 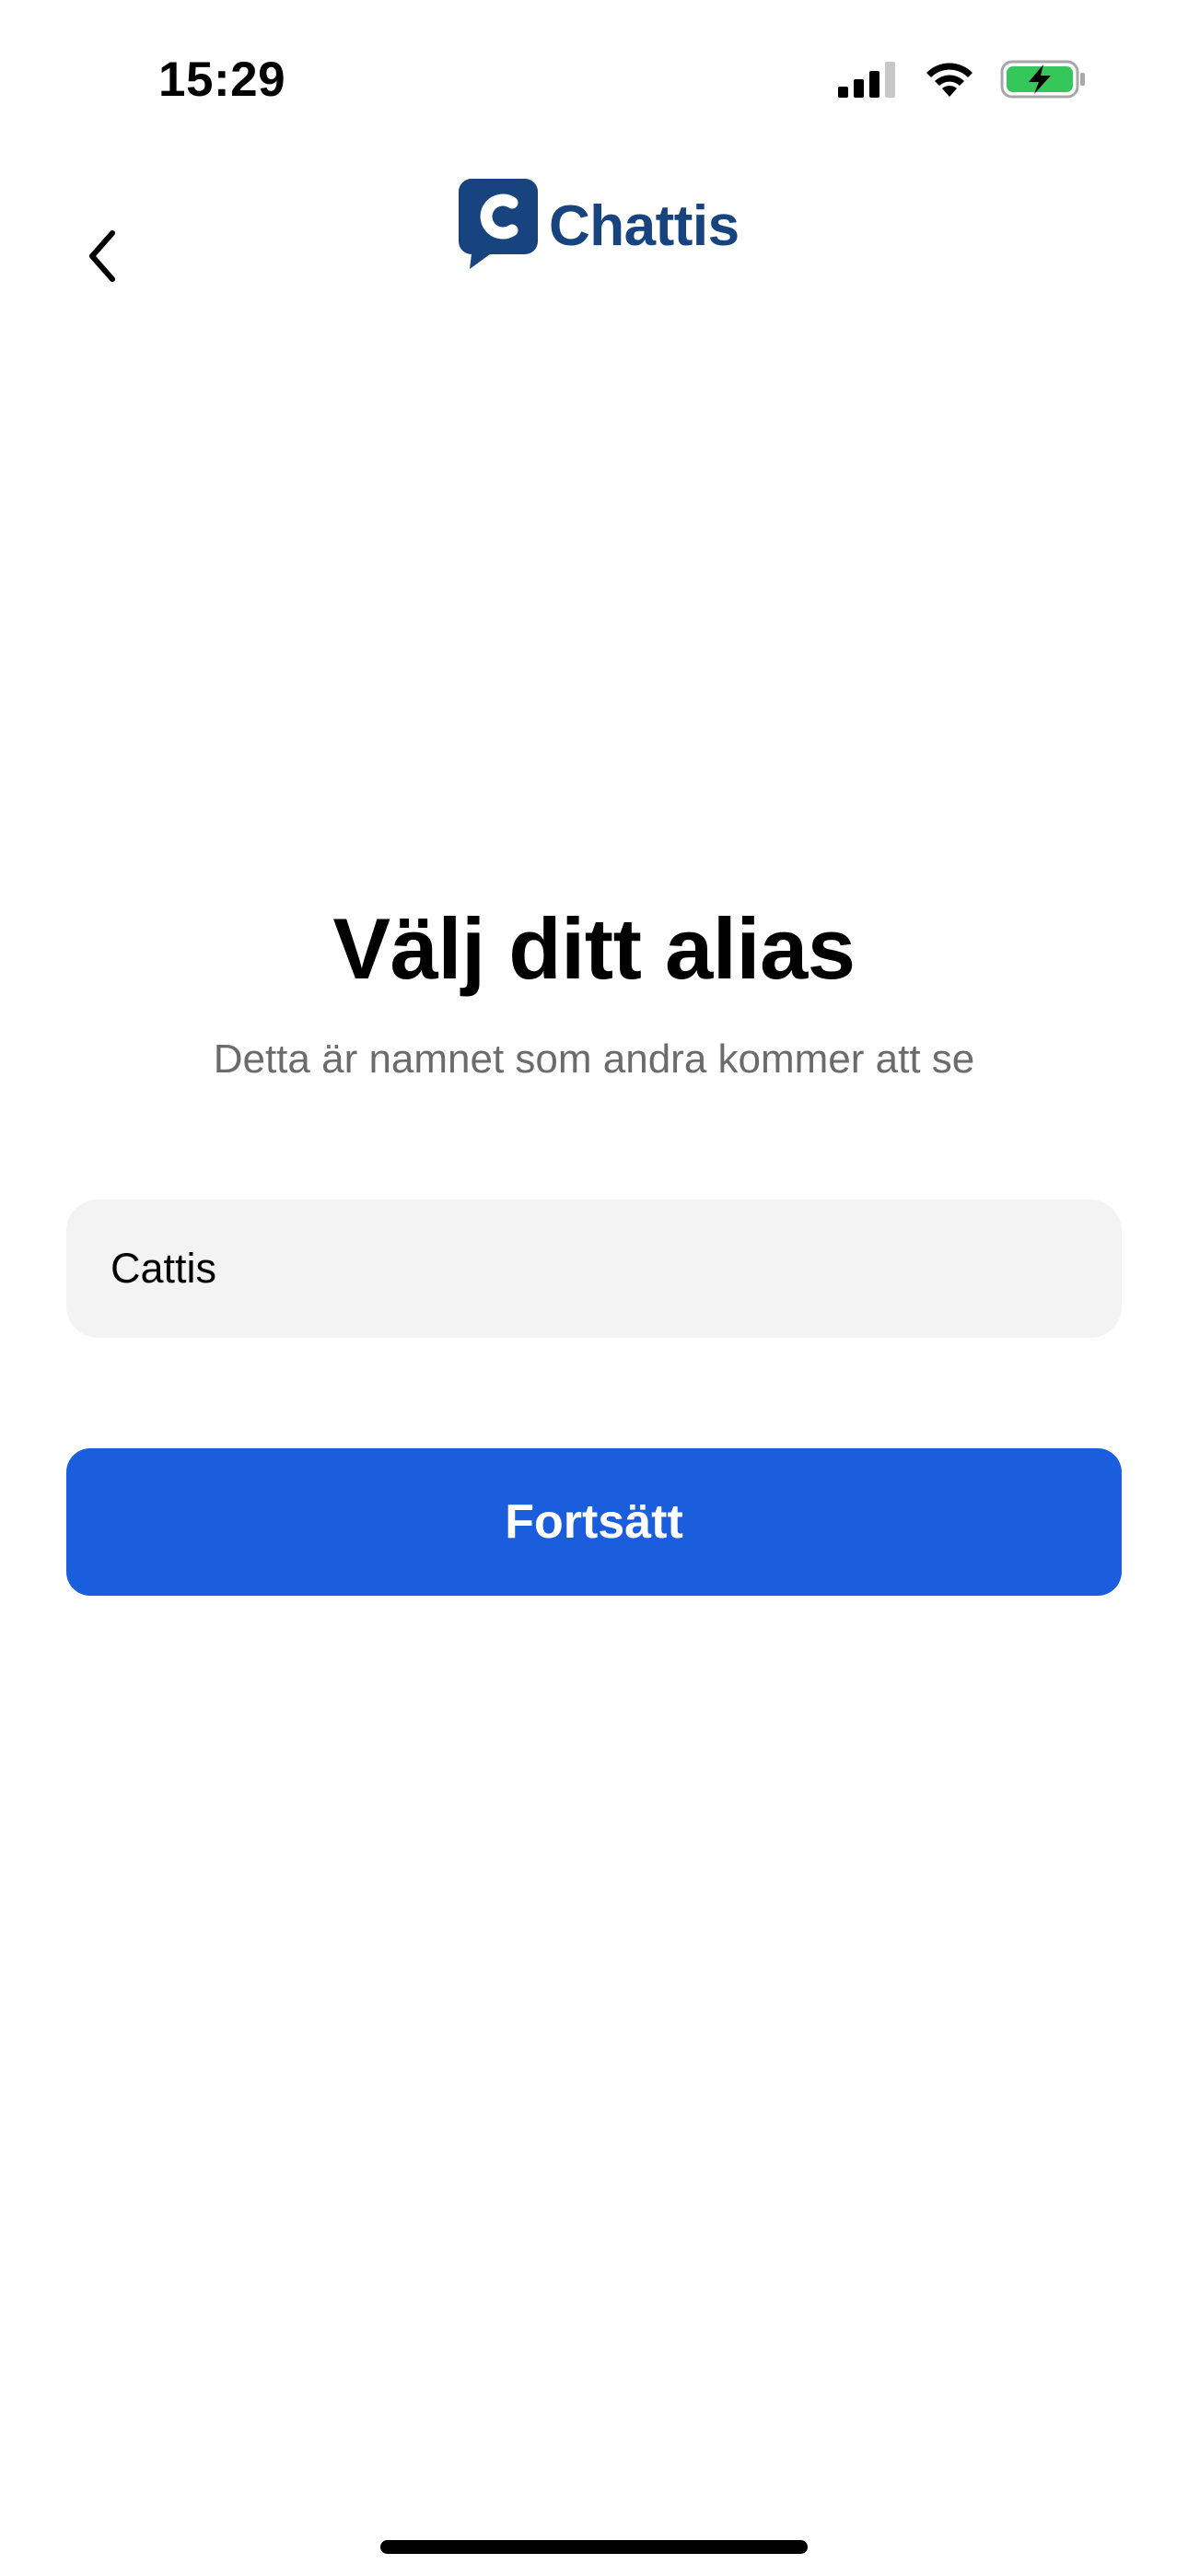 I want to click on alias-field, so click(x=594, y=1269).